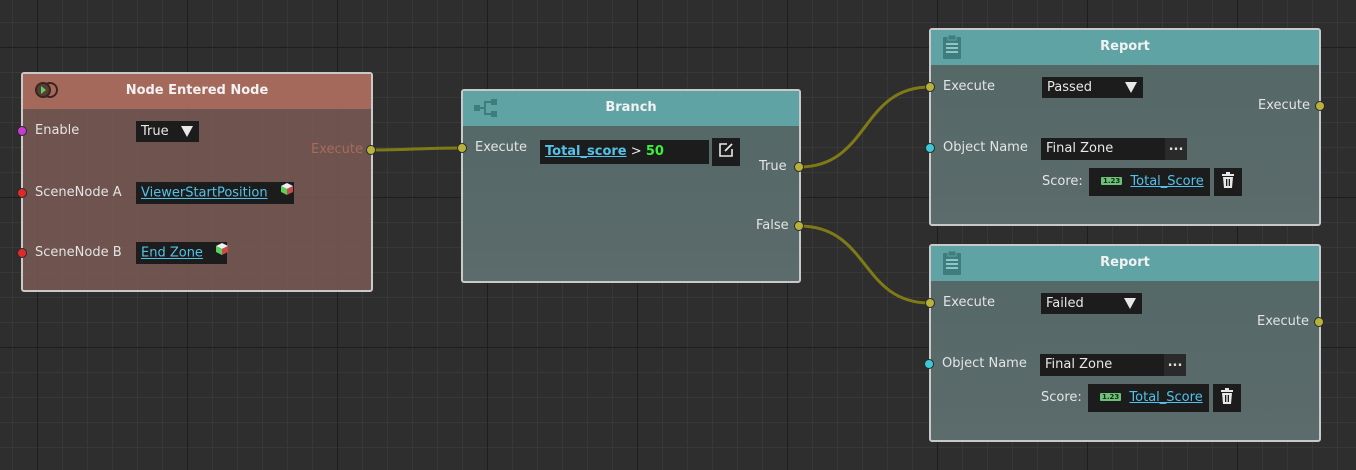 This screenshot has width=1356, height=470. I want to click on scenenode-b-field: End Zone, so click(182, 253).